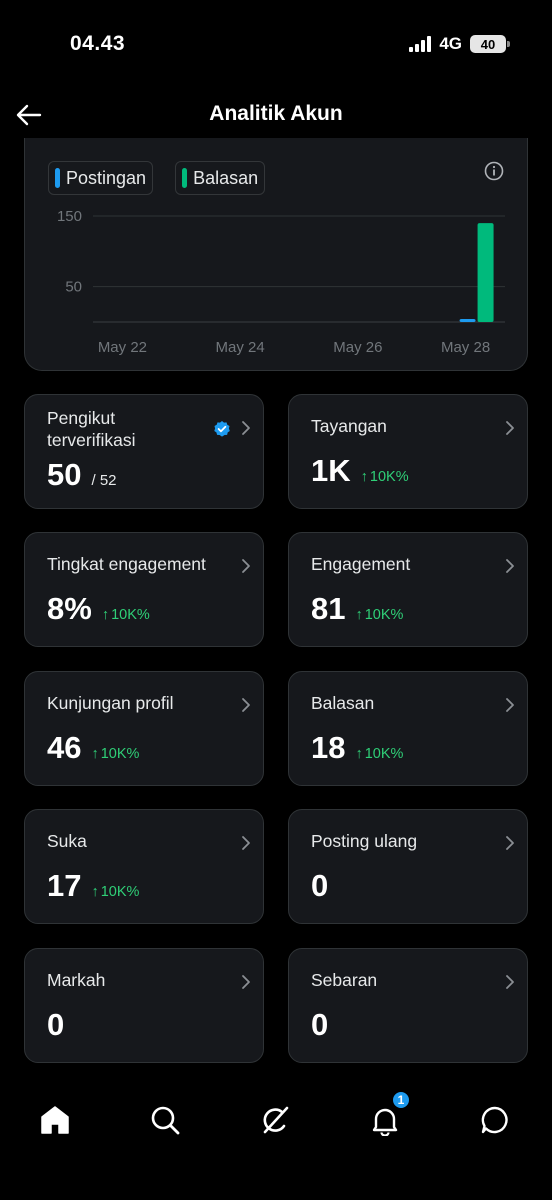 This screenshot has height=1200, width=552. I want to click on stat-value: 1K, so click(331, 470).